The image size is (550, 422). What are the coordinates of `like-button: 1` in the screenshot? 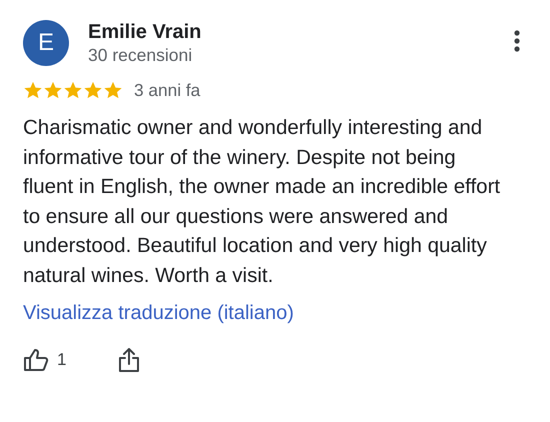 It's located at (44, 360).